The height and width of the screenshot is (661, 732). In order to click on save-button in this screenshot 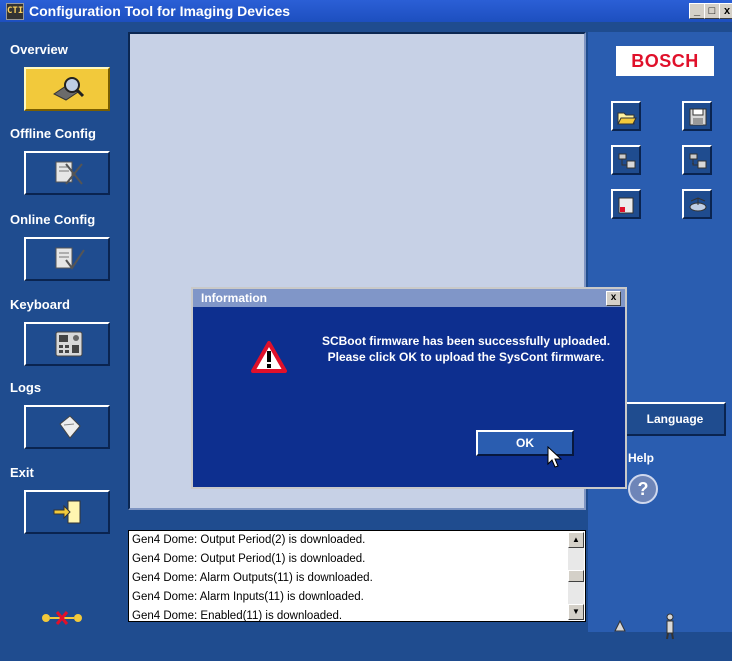, I will do `click(697, 116)`.